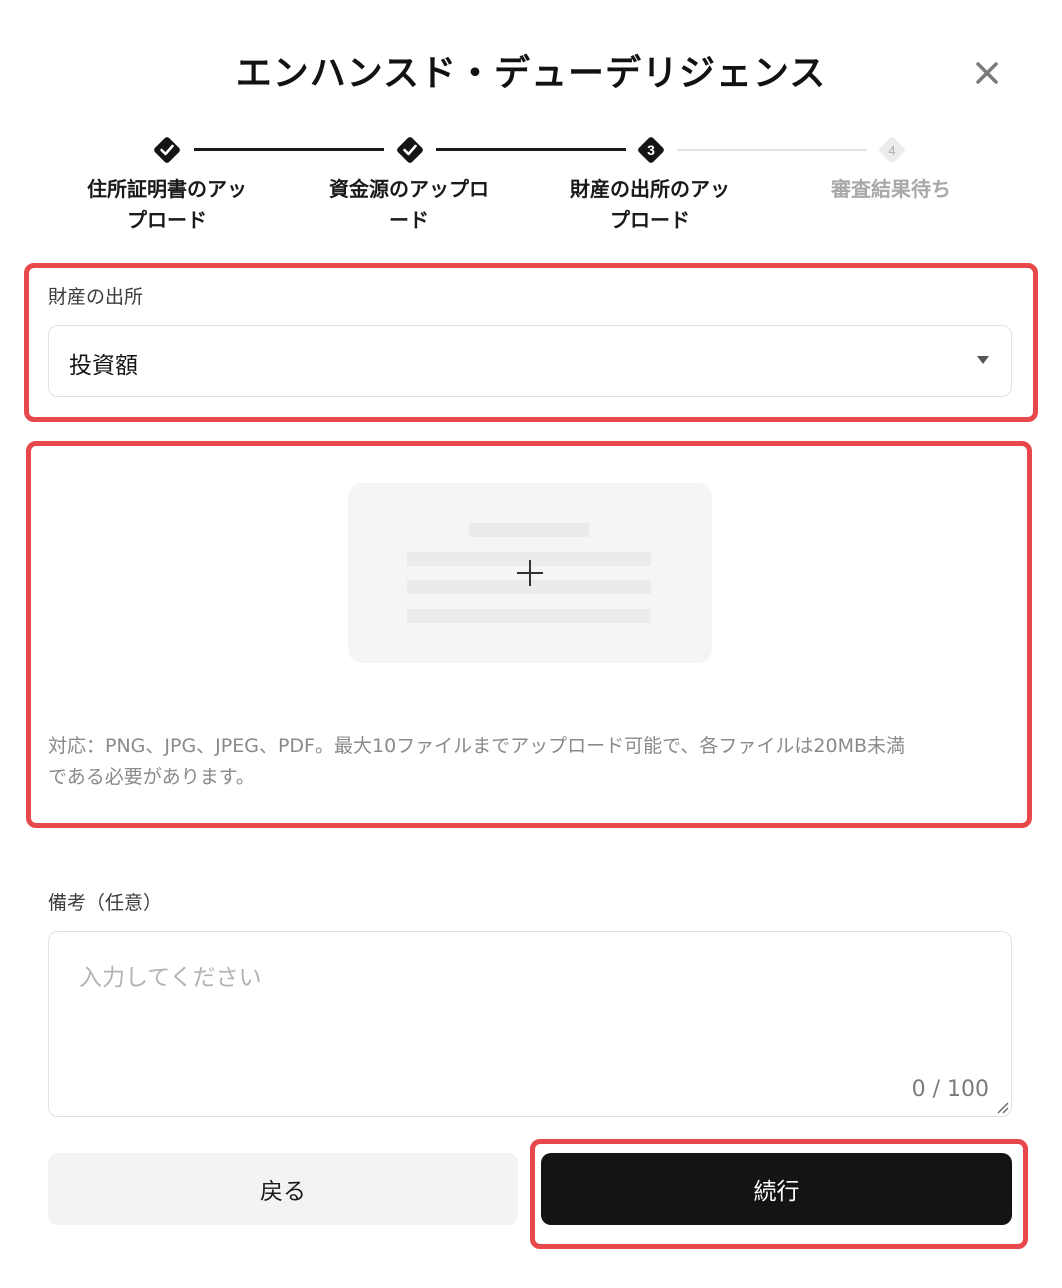 This screenshot has width=1062, height=1288. I want to click on caret-down-icon, so click(983, 360).